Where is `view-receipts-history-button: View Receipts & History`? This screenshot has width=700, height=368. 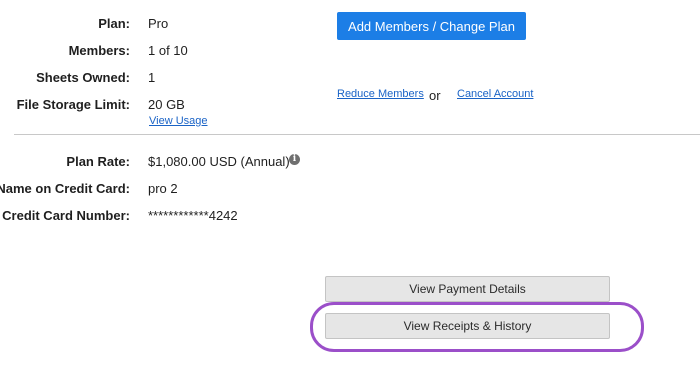 view-receipts-history-button: View Receipts & History is located at coordinates (467, 326).